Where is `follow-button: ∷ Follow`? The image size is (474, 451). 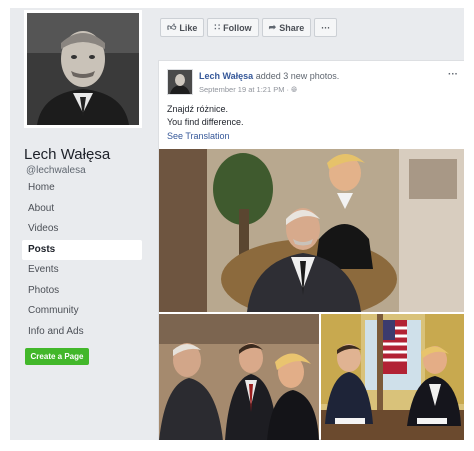 follow-button: ∷ Follow is located at coordinates (233, 27).